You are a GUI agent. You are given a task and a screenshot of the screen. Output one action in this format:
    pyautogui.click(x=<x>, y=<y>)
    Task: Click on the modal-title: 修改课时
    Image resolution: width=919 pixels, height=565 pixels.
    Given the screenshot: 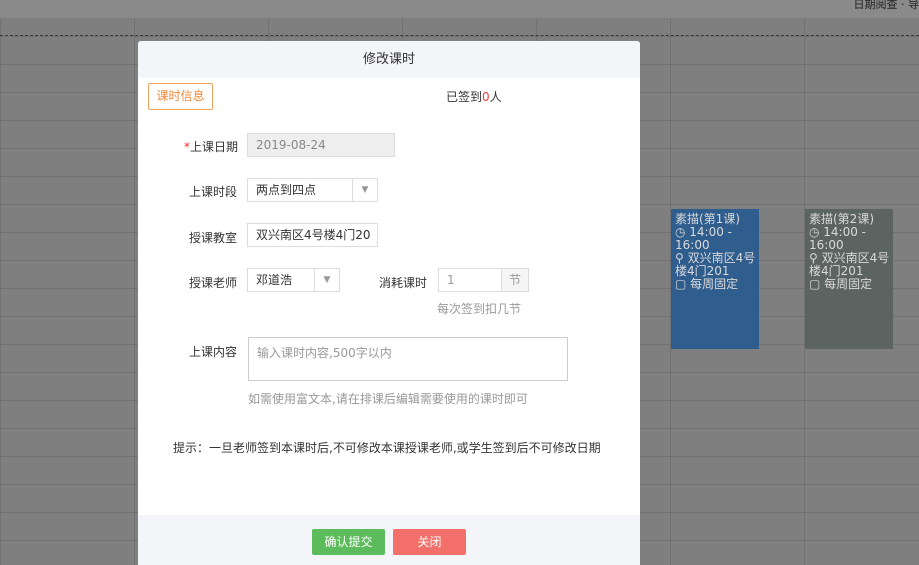 What is the action you would take?
    pyautogui.click(x=389, y=59)
    